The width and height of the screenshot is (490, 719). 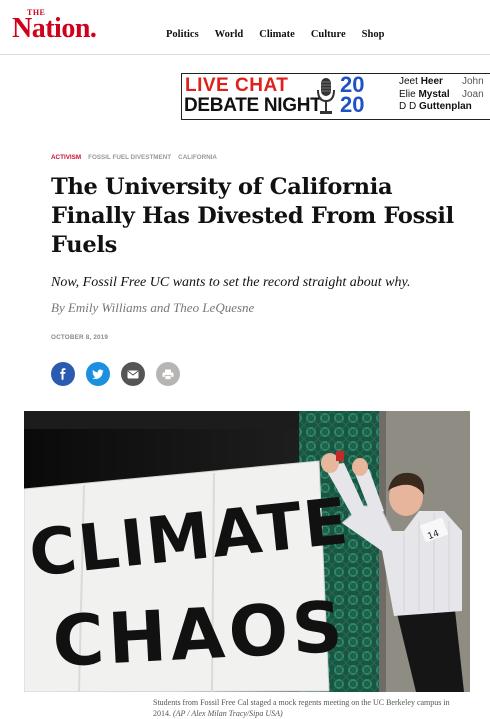 I want to click on share-twitter-button, so click(x=98, y=374).